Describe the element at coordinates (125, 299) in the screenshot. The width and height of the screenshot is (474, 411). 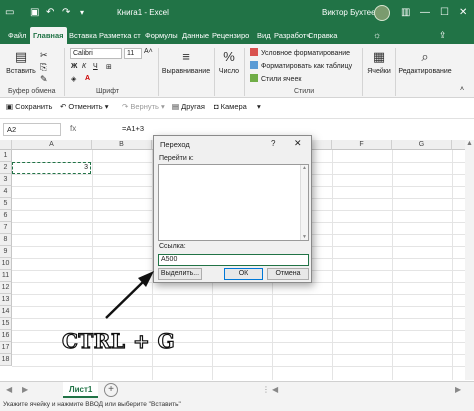
I see `annotation-arrow-line` at that location.